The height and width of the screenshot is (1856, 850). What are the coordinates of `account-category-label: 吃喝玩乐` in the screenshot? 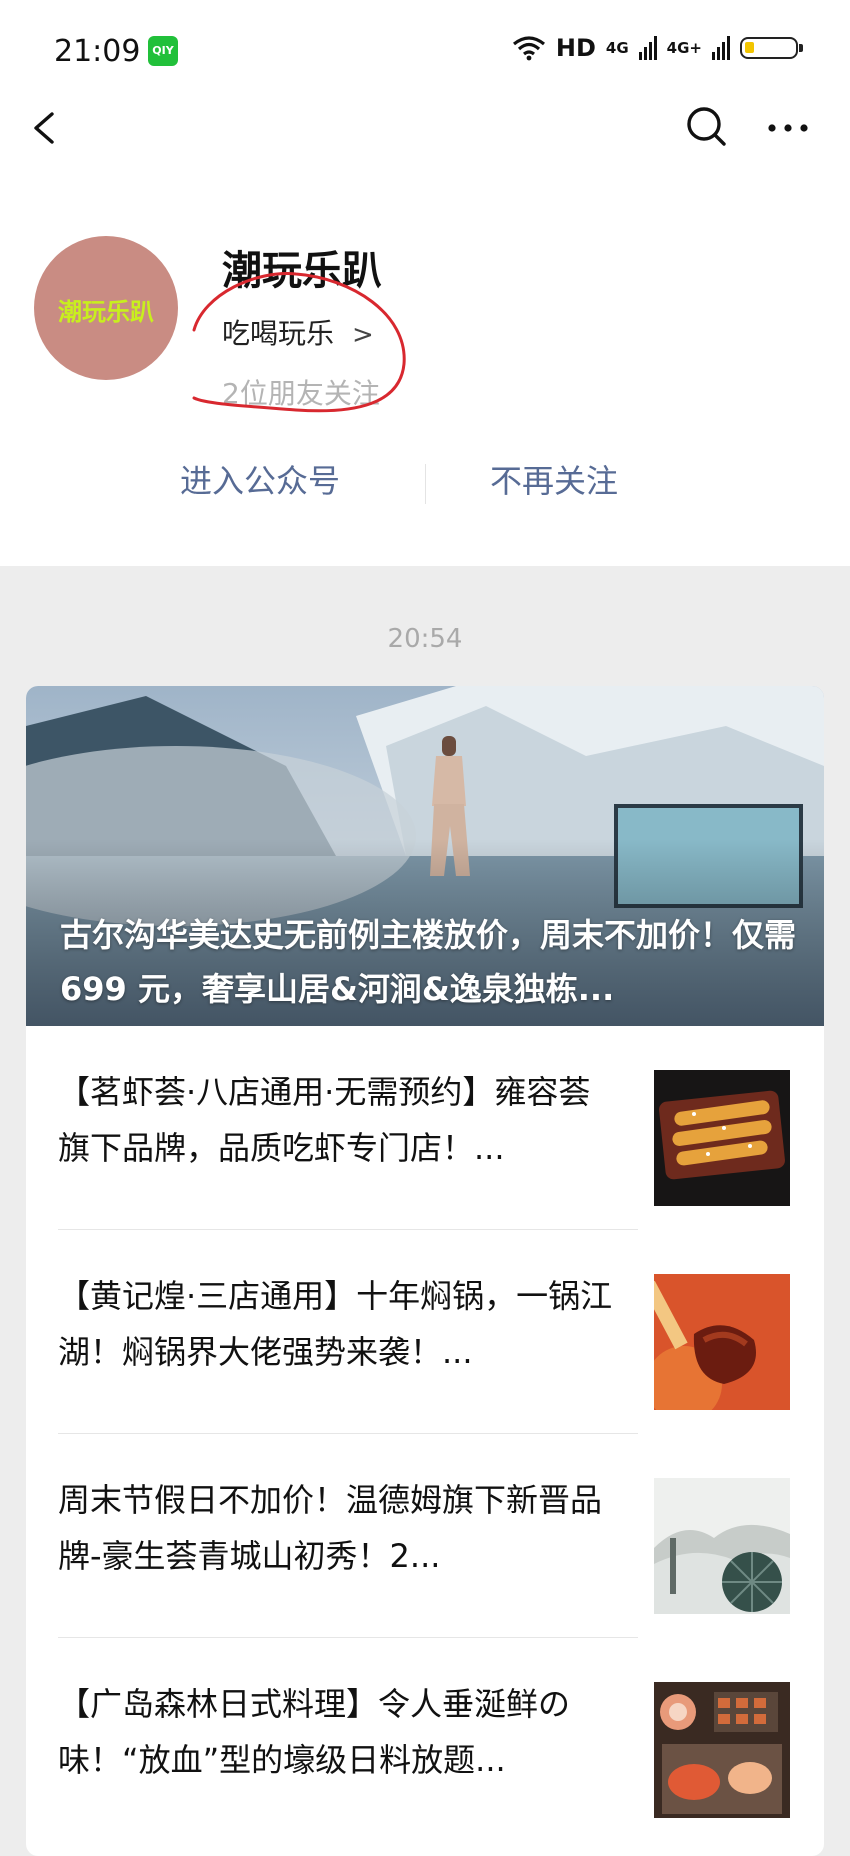 It's located at (278, 333).